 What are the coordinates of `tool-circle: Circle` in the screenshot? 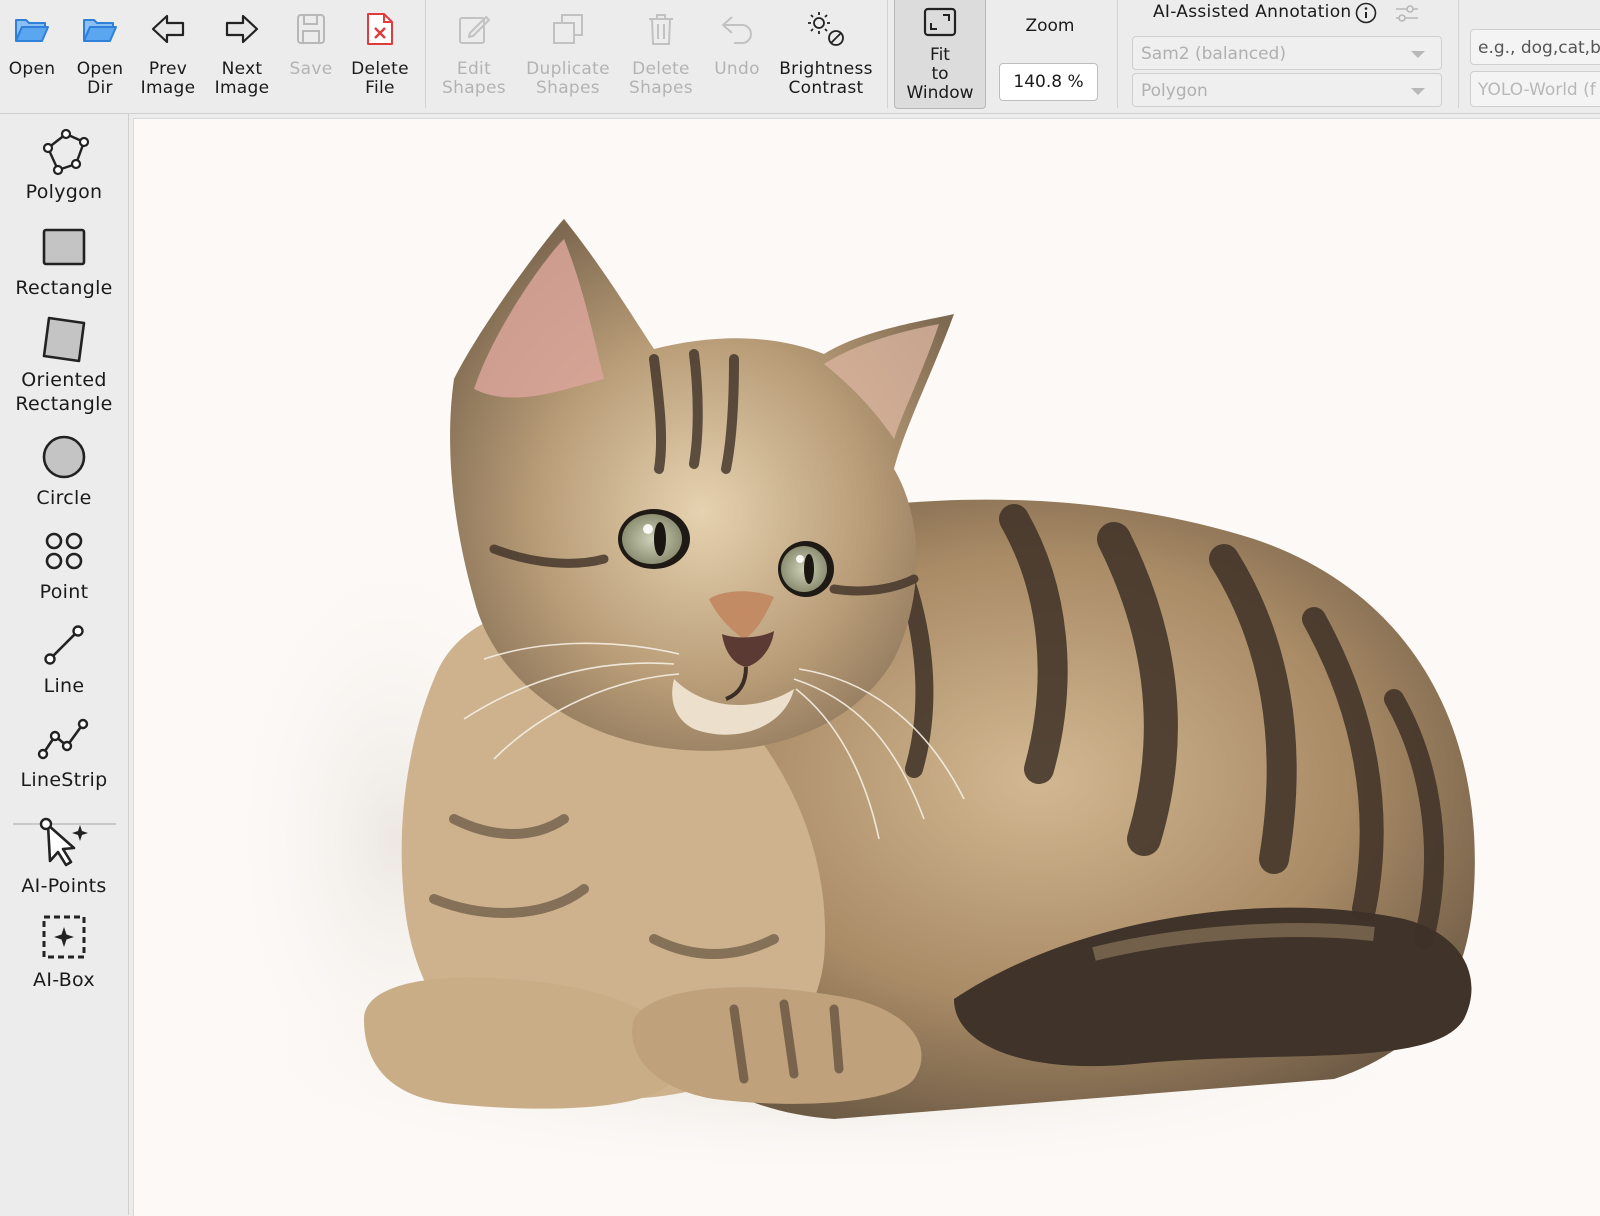 It's located at (64, 471).